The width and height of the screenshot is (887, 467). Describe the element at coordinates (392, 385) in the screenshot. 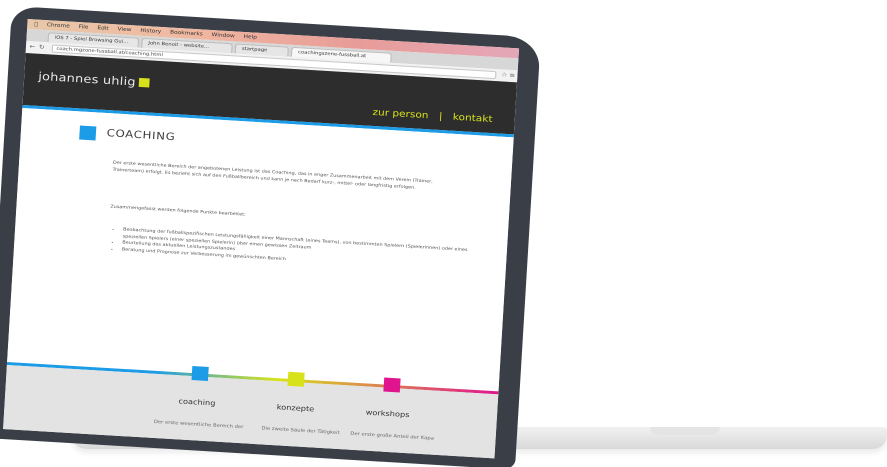

I see `workshops-square-icon` at that location.